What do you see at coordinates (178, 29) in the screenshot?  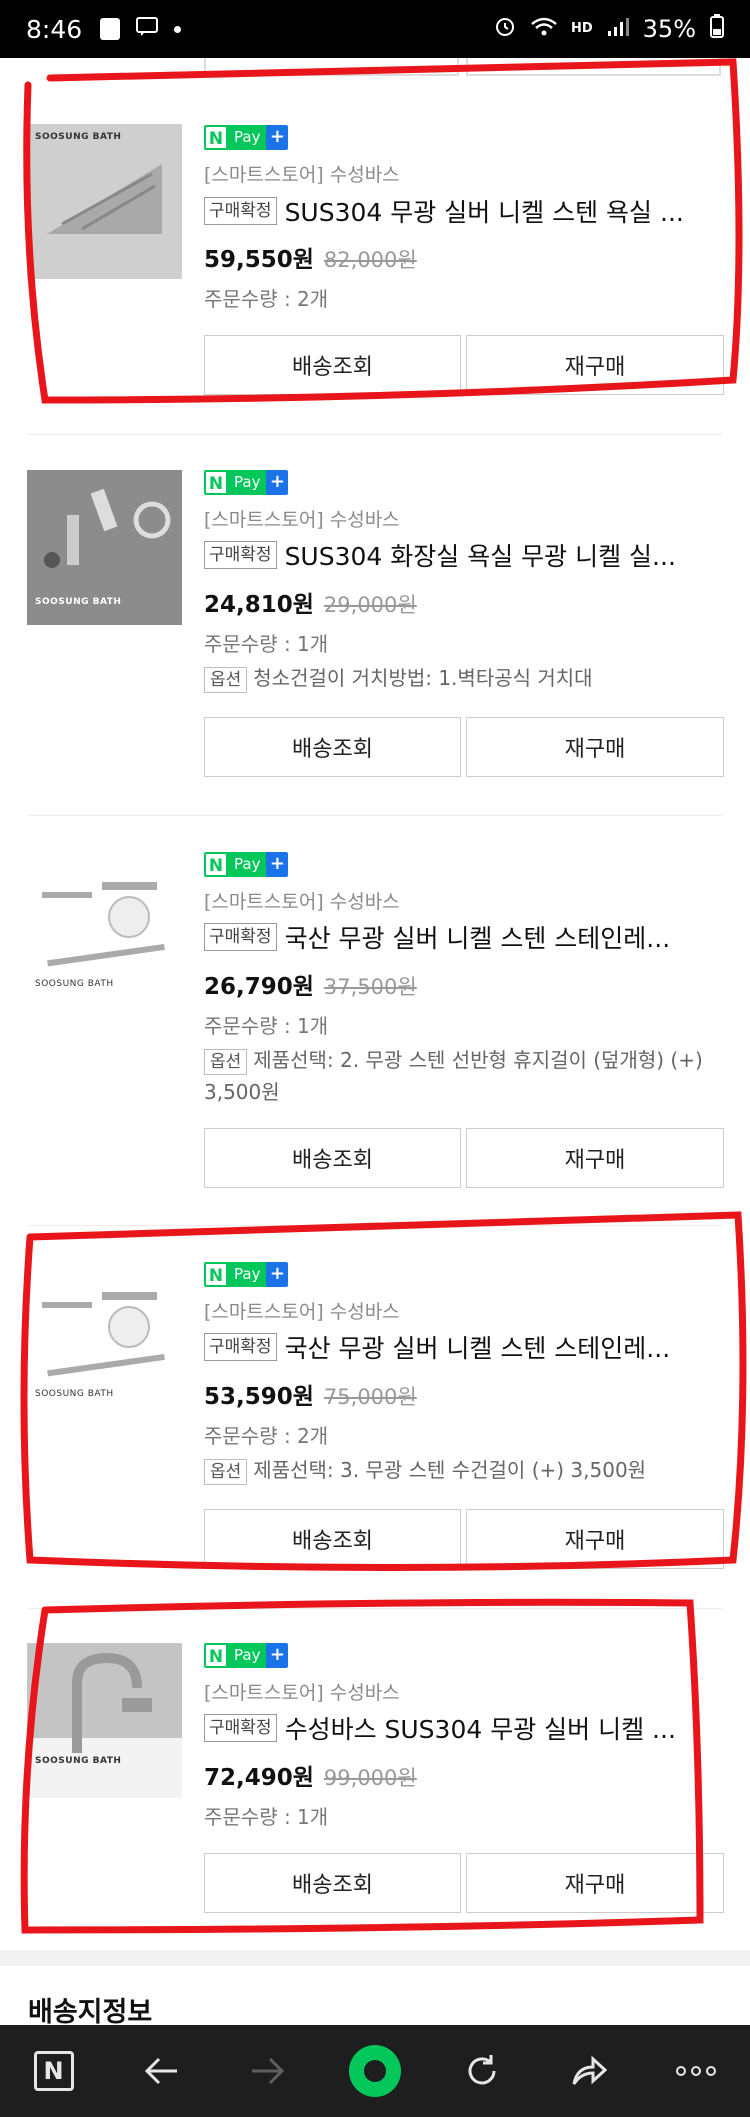 I see `dot-icon` at bounding box center [178, 29].